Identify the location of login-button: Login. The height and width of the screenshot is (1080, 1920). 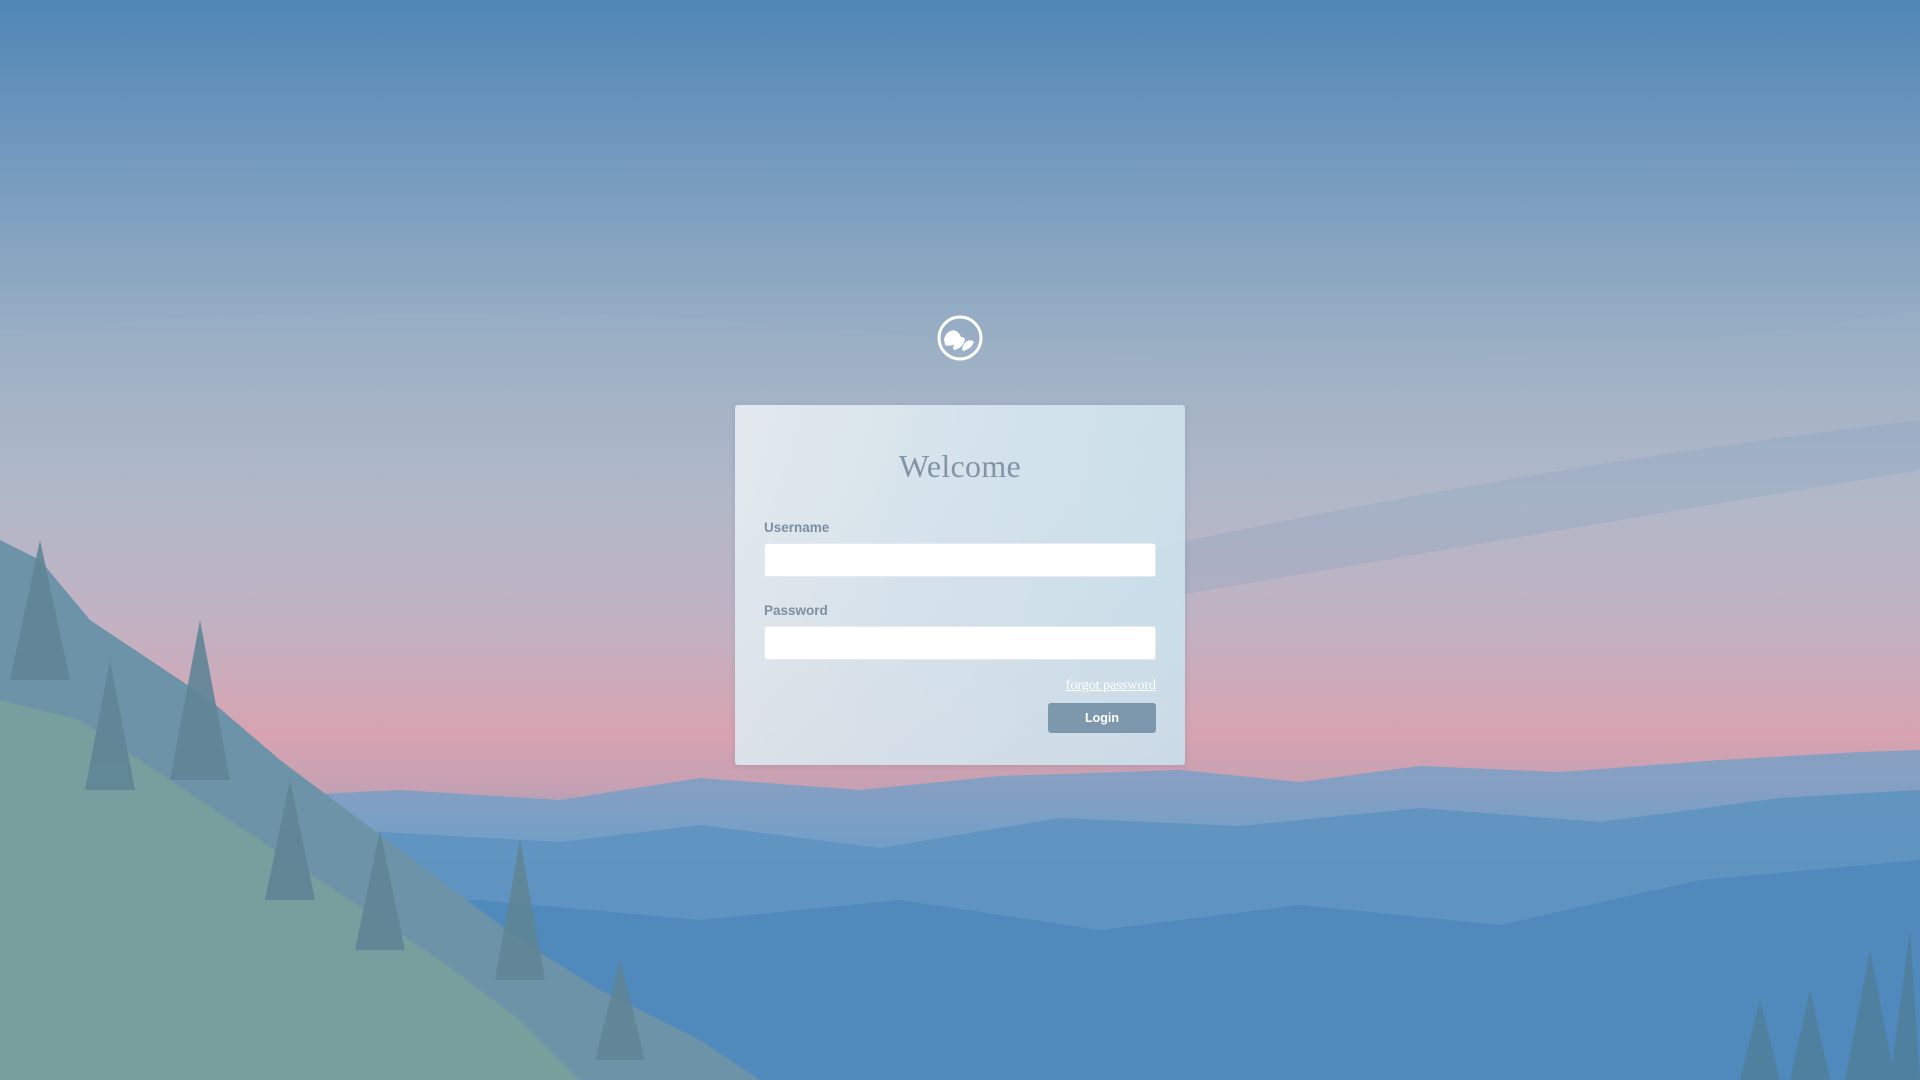
(1102, 718).